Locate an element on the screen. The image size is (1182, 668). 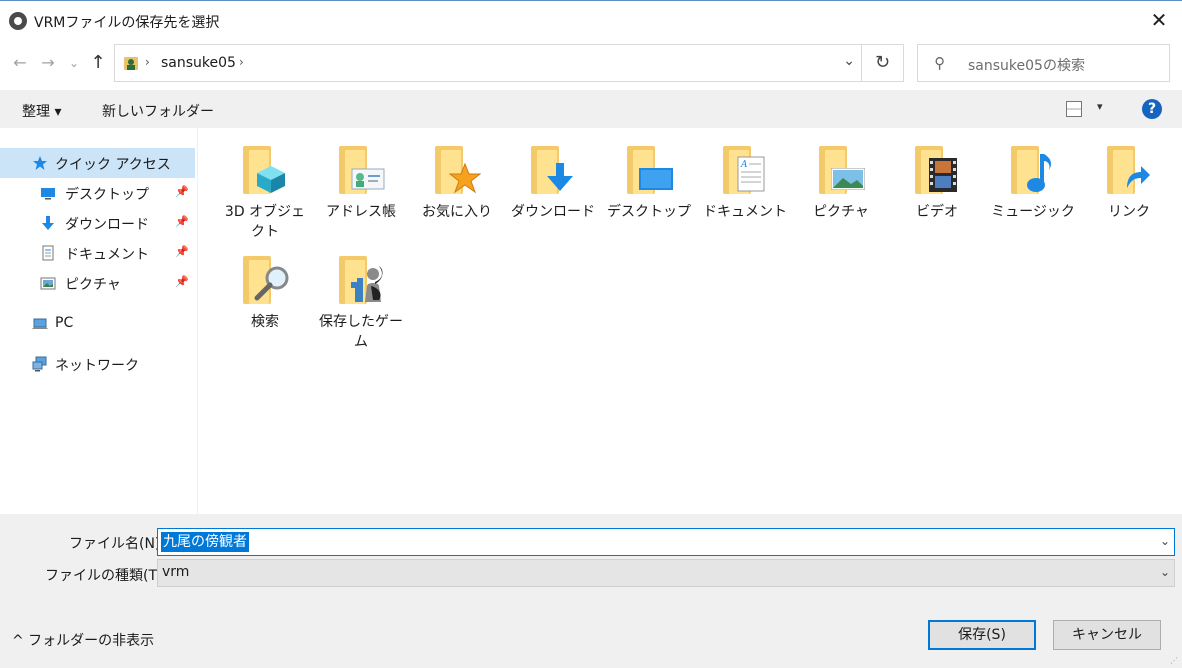
desktop-folder-icon is located at coordinates (649, 170).